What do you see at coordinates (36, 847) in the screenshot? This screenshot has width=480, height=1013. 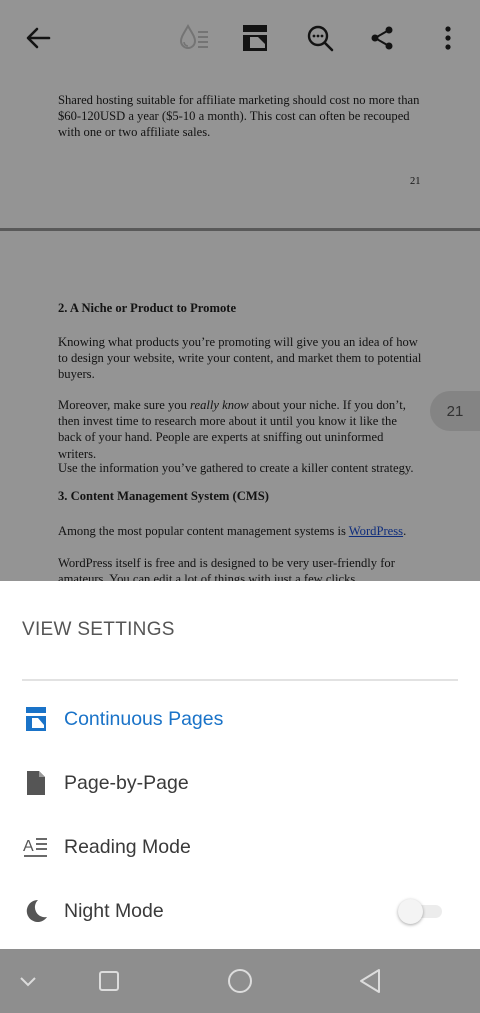 I see `reading-mode-icon: A` at bounding box center [36, 847].